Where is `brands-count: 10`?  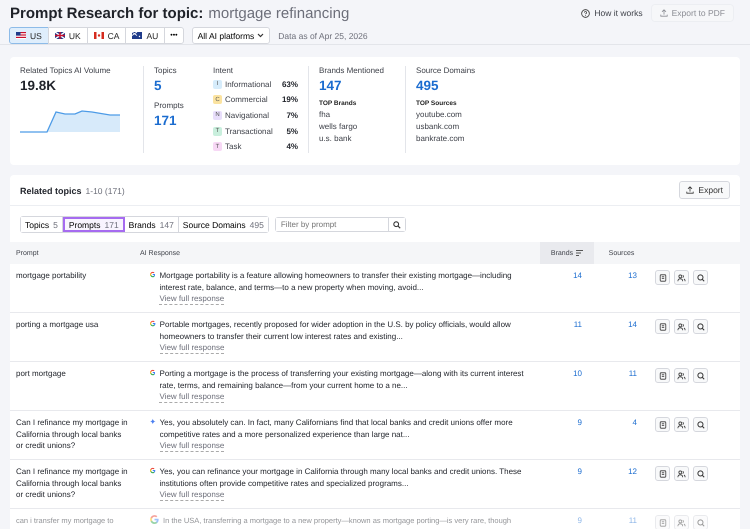 brands-count: 10 is located at coordinates (567, 374).